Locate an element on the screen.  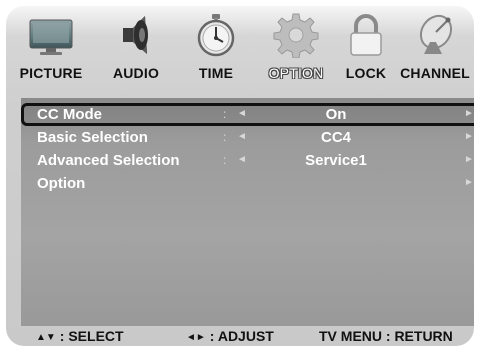
satellite-dish-icon is located at coordinates (436, 34).